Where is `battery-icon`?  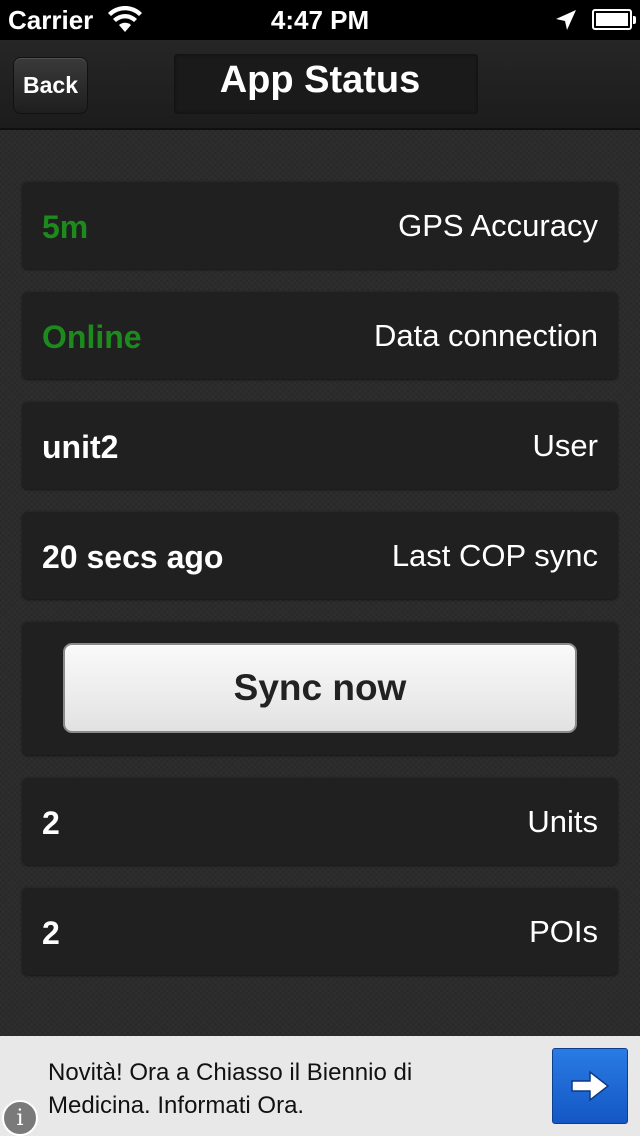
battery-icon is located at coordinates (614, 19).